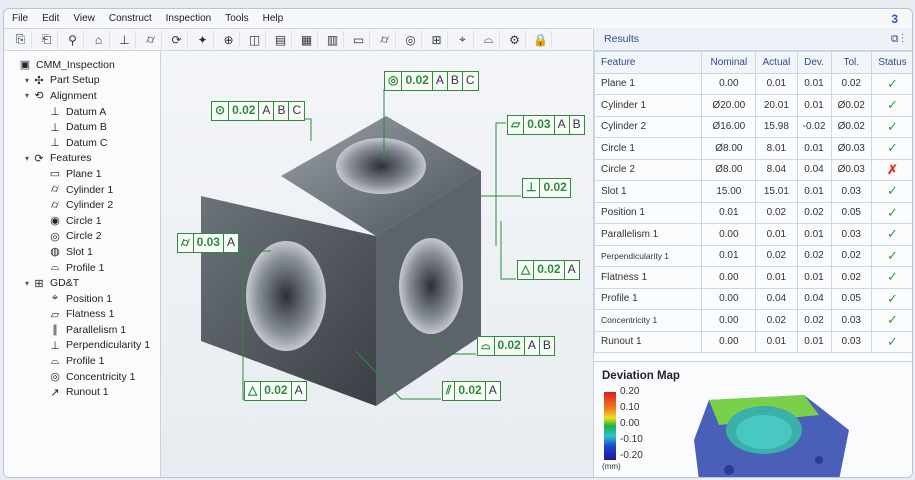 The width and height of the screenshot is (915, 480). What do you see at coordinates (546, 188) in the screenshot?
I see `gdt-callout: ⊥ 0.02` at bounding box center [546, 188].